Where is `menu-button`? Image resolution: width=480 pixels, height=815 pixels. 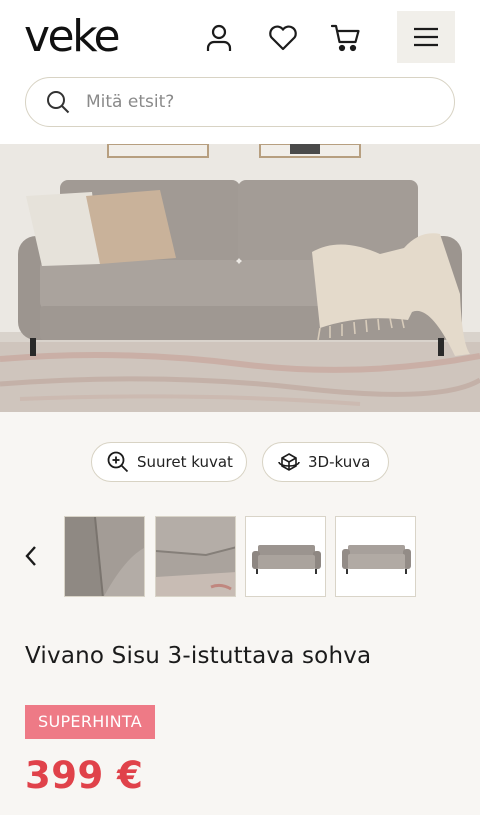 menu-button is located at coordinates (426, 37).